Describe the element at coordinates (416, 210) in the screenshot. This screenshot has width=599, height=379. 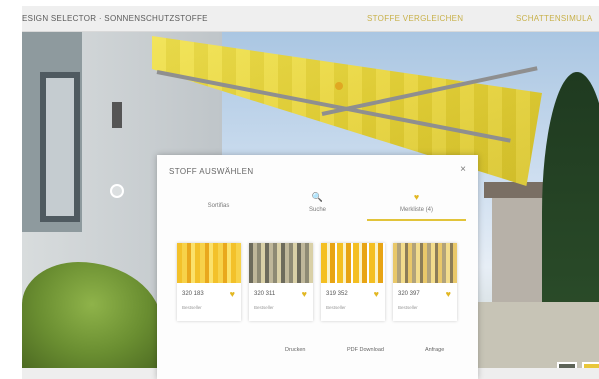
I see `tab-label: Merkliste (4)` at that location.